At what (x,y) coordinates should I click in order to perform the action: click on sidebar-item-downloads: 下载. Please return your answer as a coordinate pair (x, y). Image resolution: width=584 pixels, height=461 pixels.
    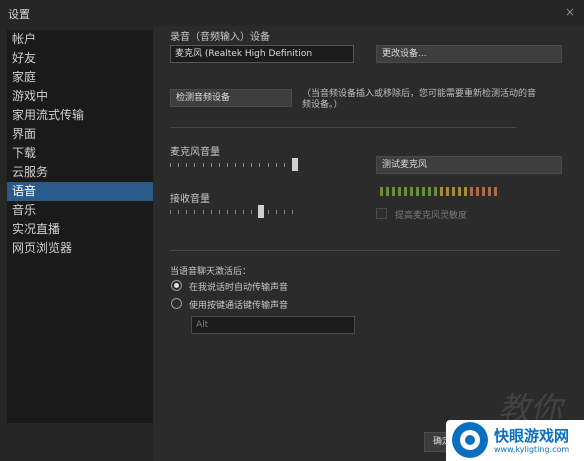
    Looking at the image, I should click on (80, 153).